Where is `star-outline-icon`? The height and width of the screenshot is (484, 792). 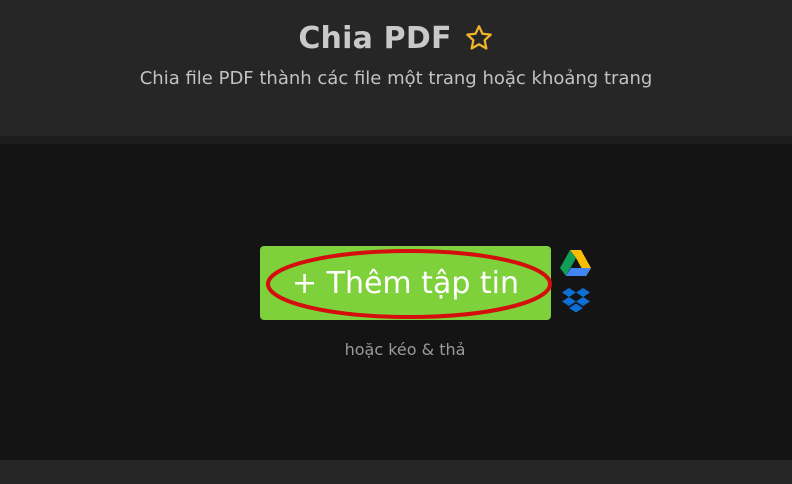
star-outline-icon is located at coordinates (479, 38).